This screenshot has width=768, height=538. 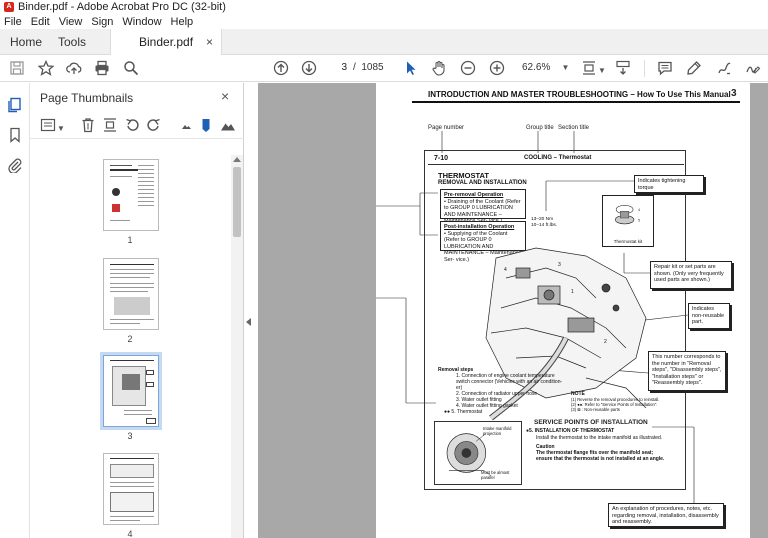 I want to click on tab-home: Home, so click(x=26, y=42).